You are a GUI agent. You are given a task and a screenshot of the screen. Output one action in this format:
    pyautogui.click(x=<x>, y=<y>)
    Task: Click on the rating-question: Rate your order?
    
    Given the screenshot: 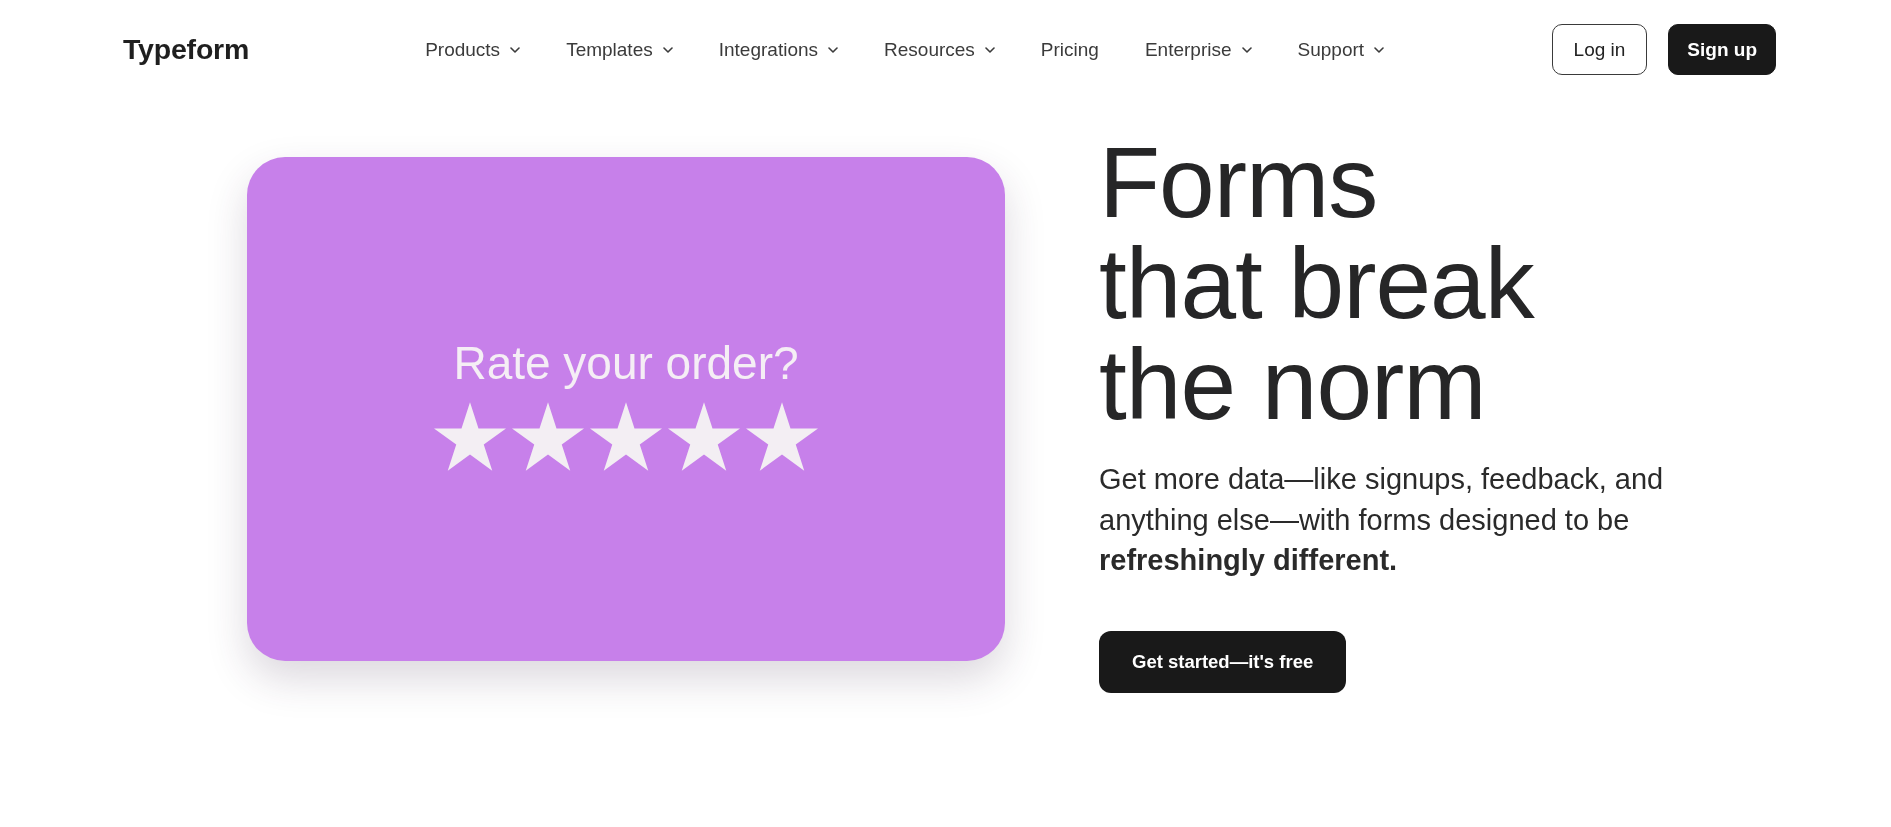 What is the action you would take?
    pyautogui.click(x=626, y=363)
    